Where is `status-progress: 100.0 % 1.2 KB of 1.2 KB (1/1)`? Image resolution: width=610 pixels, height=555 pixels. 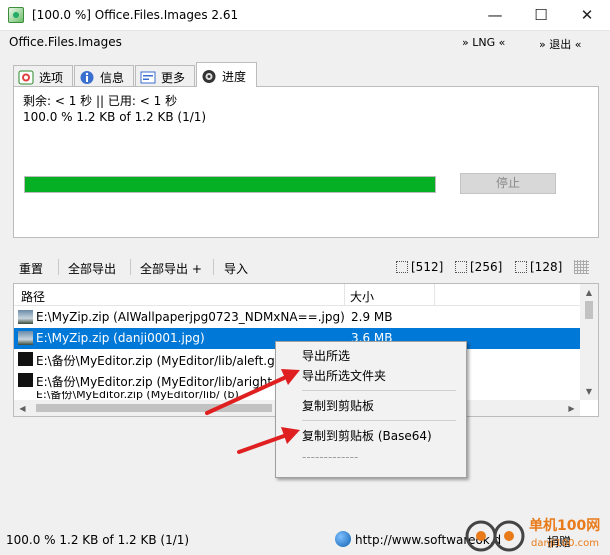
status-progress: 100.0 % 1.2 KB of 1.2 KB (1/1) is located at coordinates (98, 540).